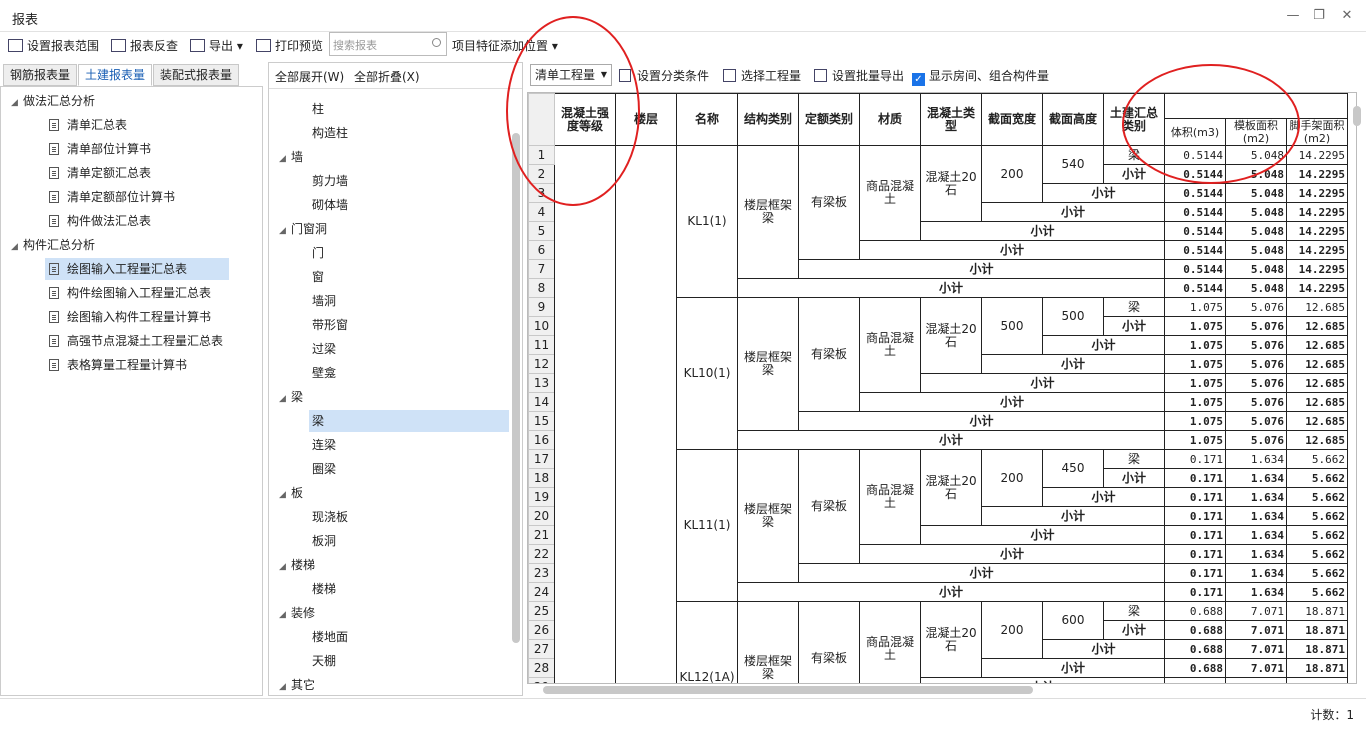  I want to click on tree-item: 构件绘图输入工程量汇总表, so click(137, 293).